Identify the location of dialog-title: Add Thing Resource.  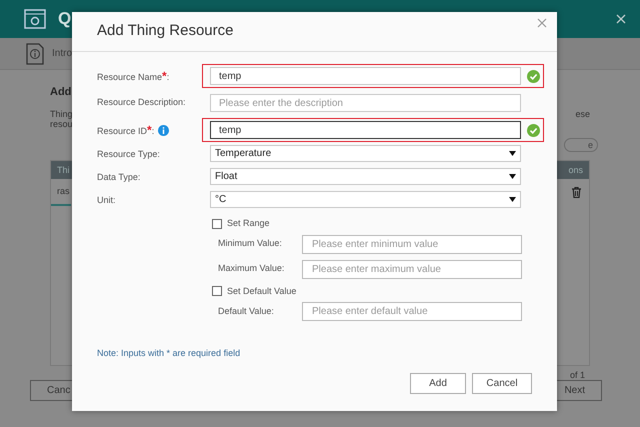
(165, 31).